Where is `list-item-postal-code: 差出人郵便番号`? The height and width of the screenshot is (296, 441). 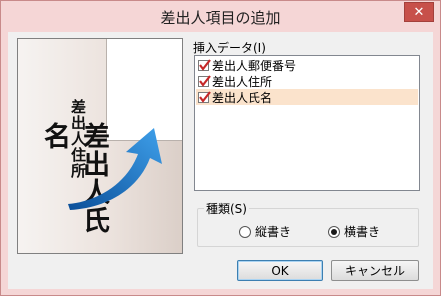 list-item-postal-code: 差出人郵便番号 is located at coordinates (307, 65).